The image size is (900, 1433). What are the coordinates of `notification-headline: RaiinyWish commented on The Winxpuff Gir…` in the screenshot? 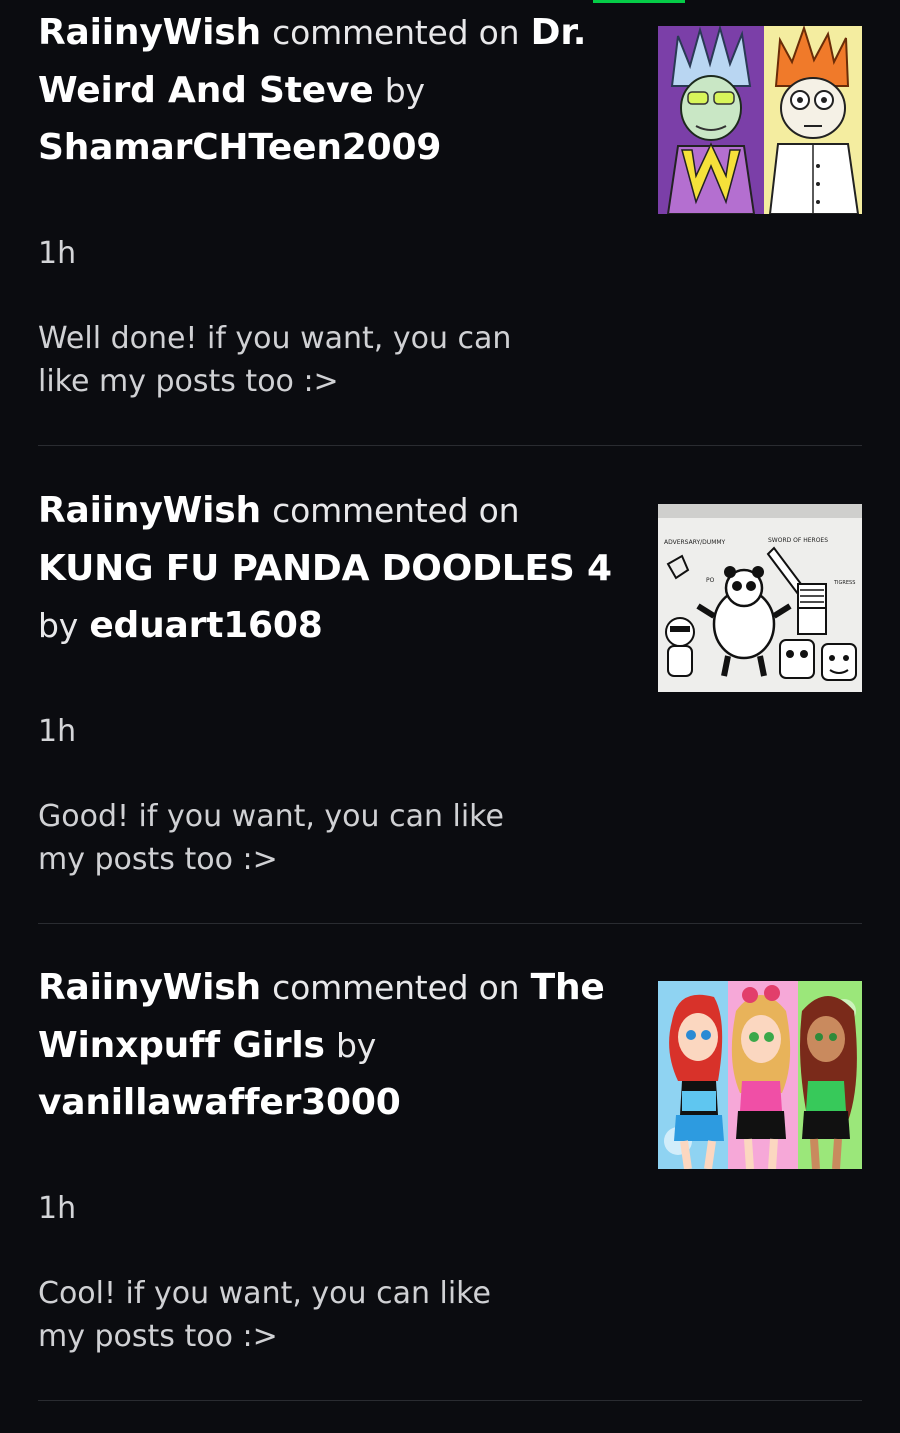 It's located at (333, 1045).